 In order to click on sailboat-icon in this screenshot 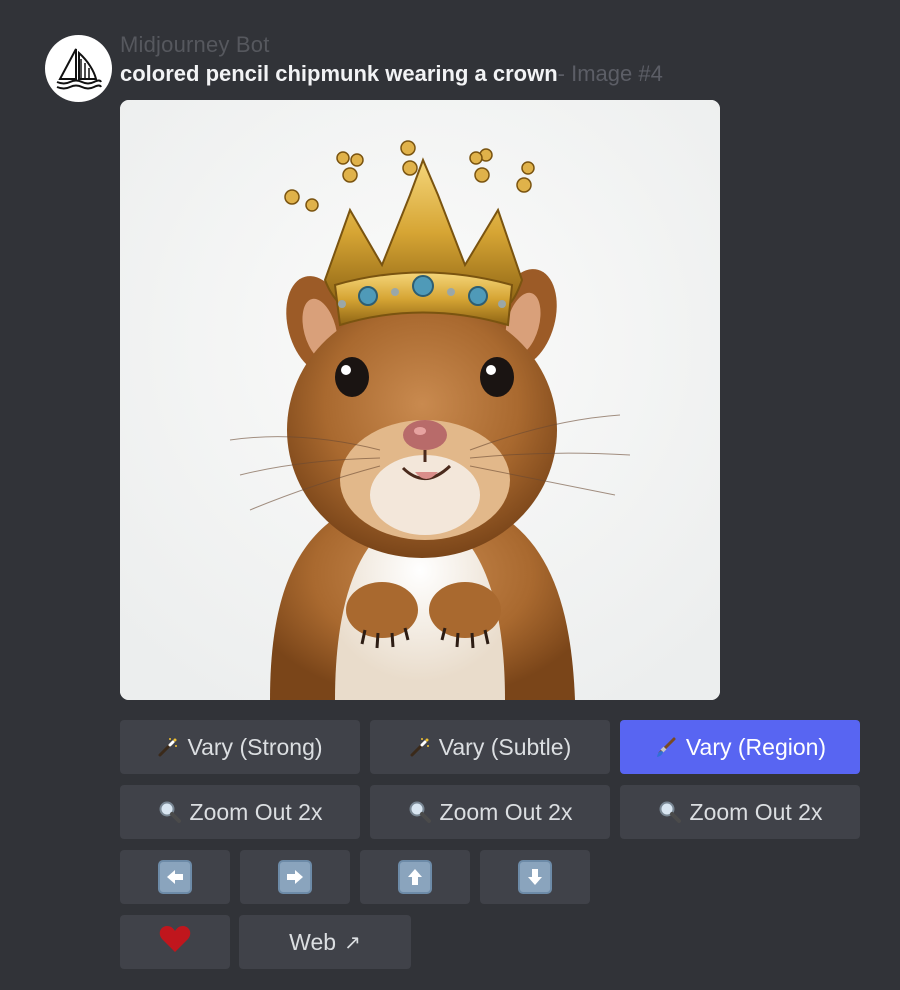, I will do `click(79, 68)`.